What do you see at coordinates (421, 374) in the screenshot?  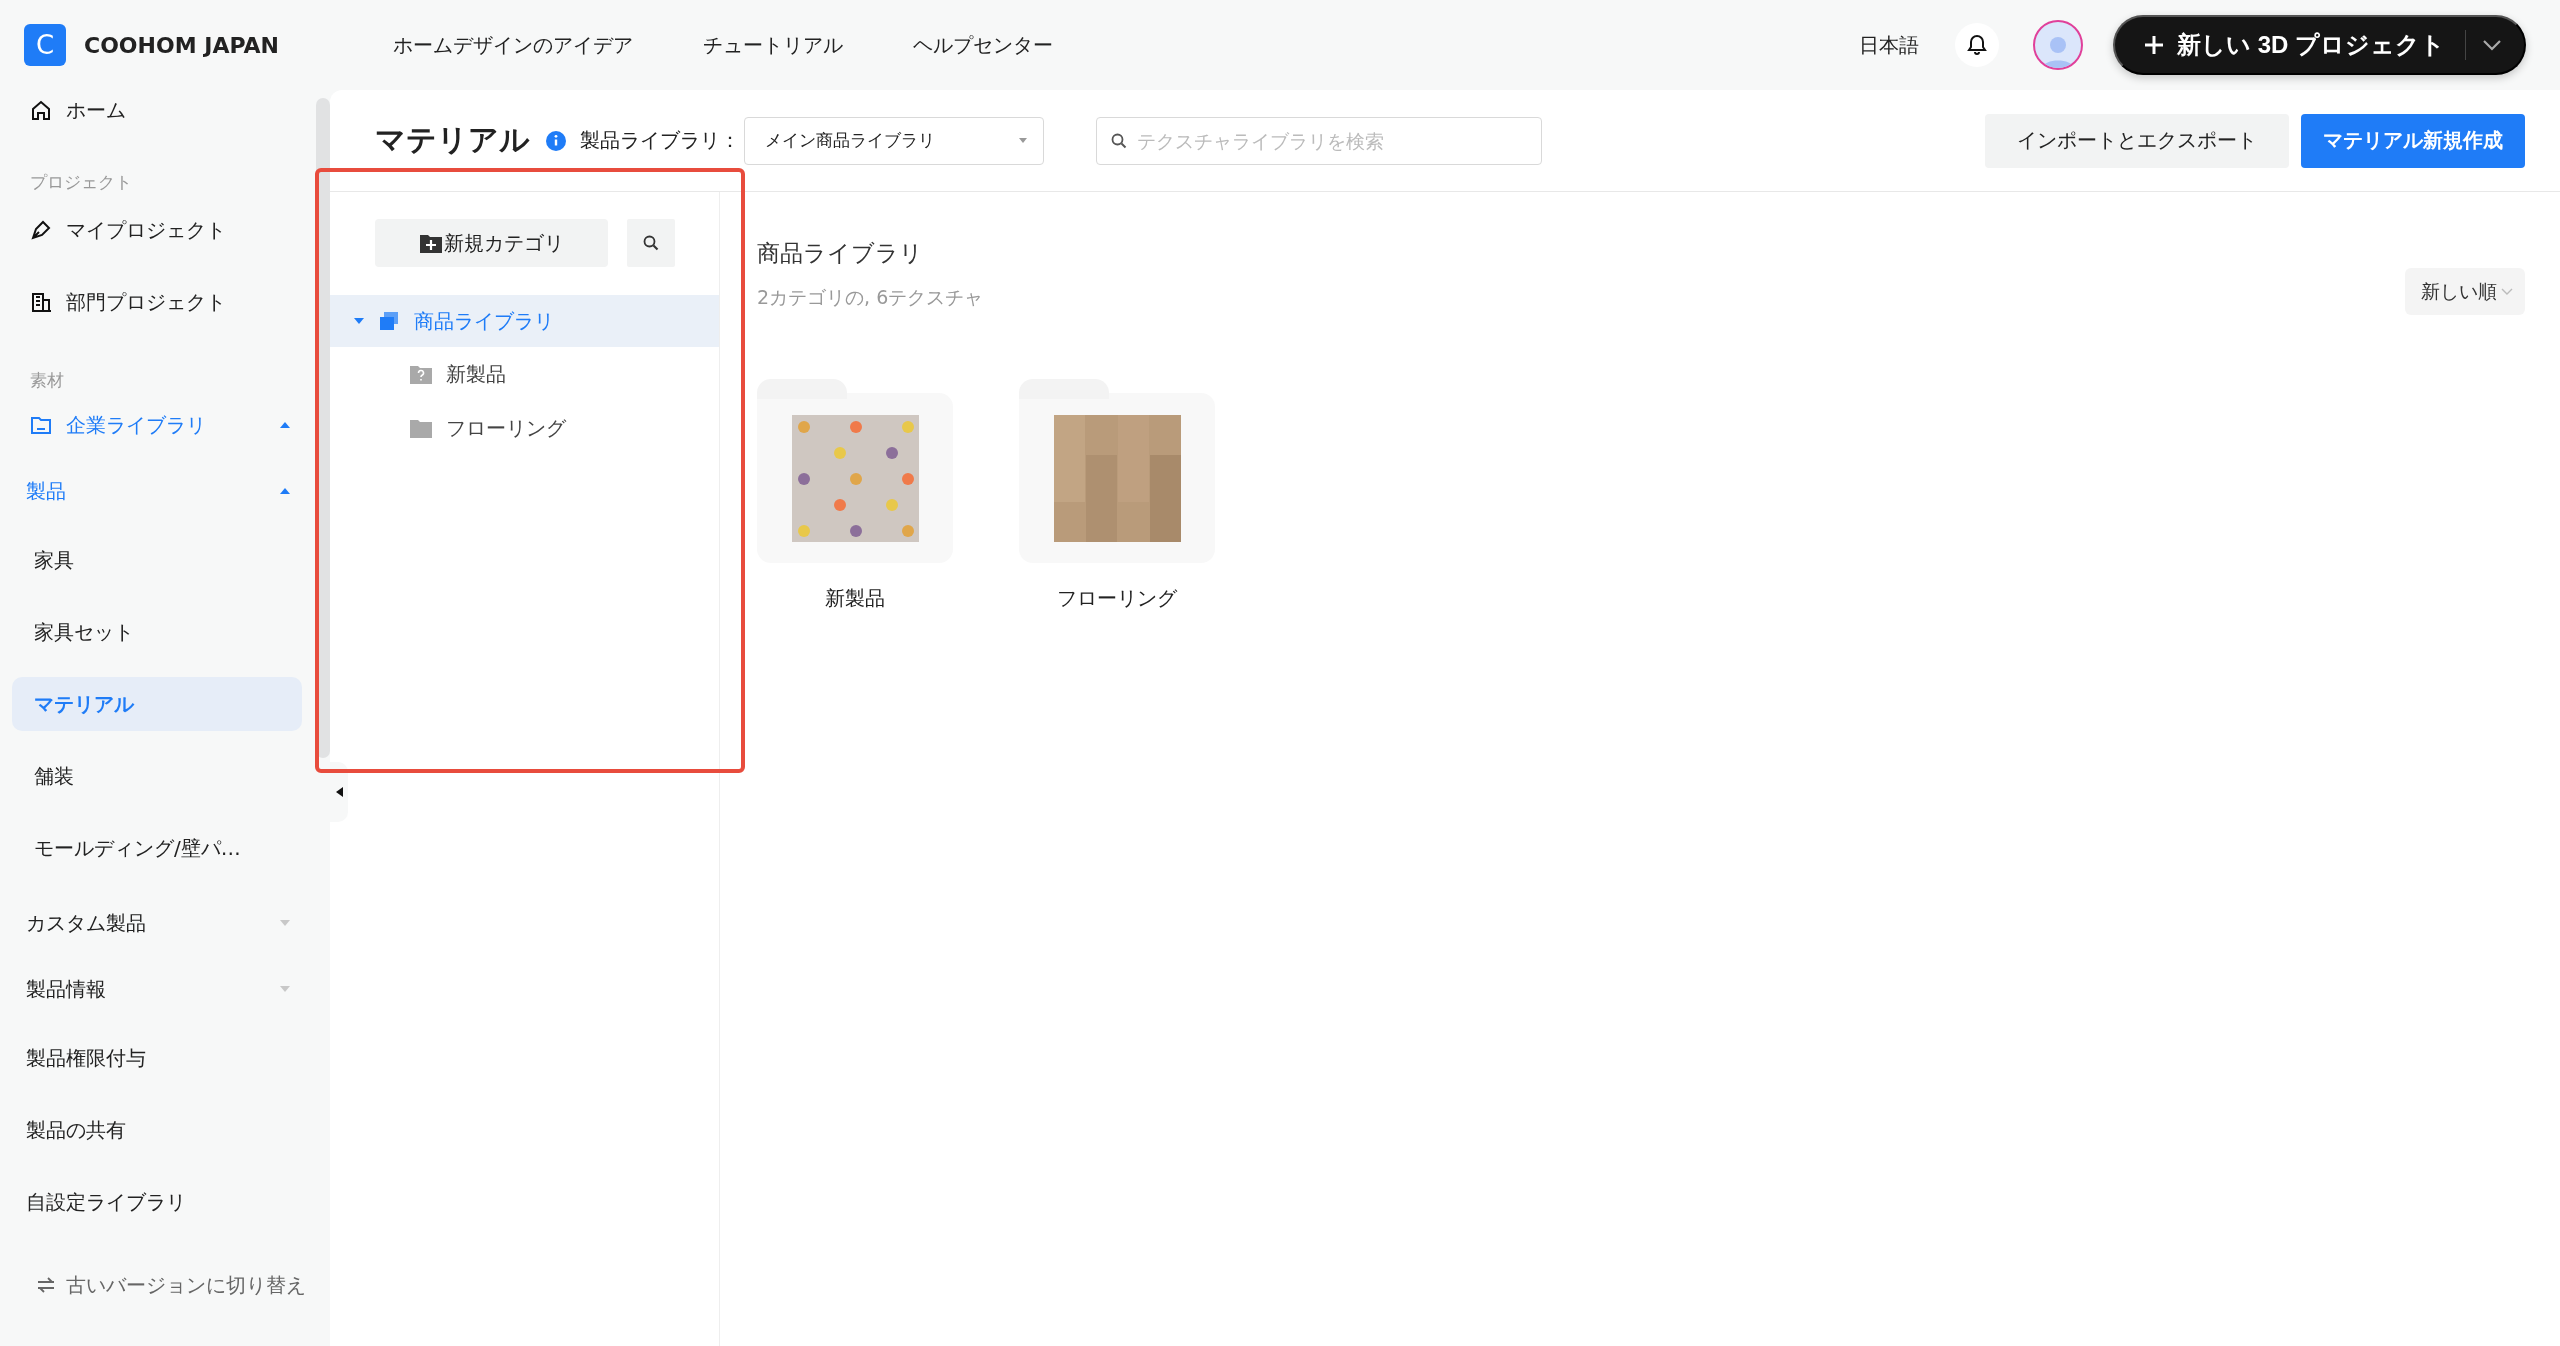 I see `unknown-folder-icon` at bounding box center [421, 374].